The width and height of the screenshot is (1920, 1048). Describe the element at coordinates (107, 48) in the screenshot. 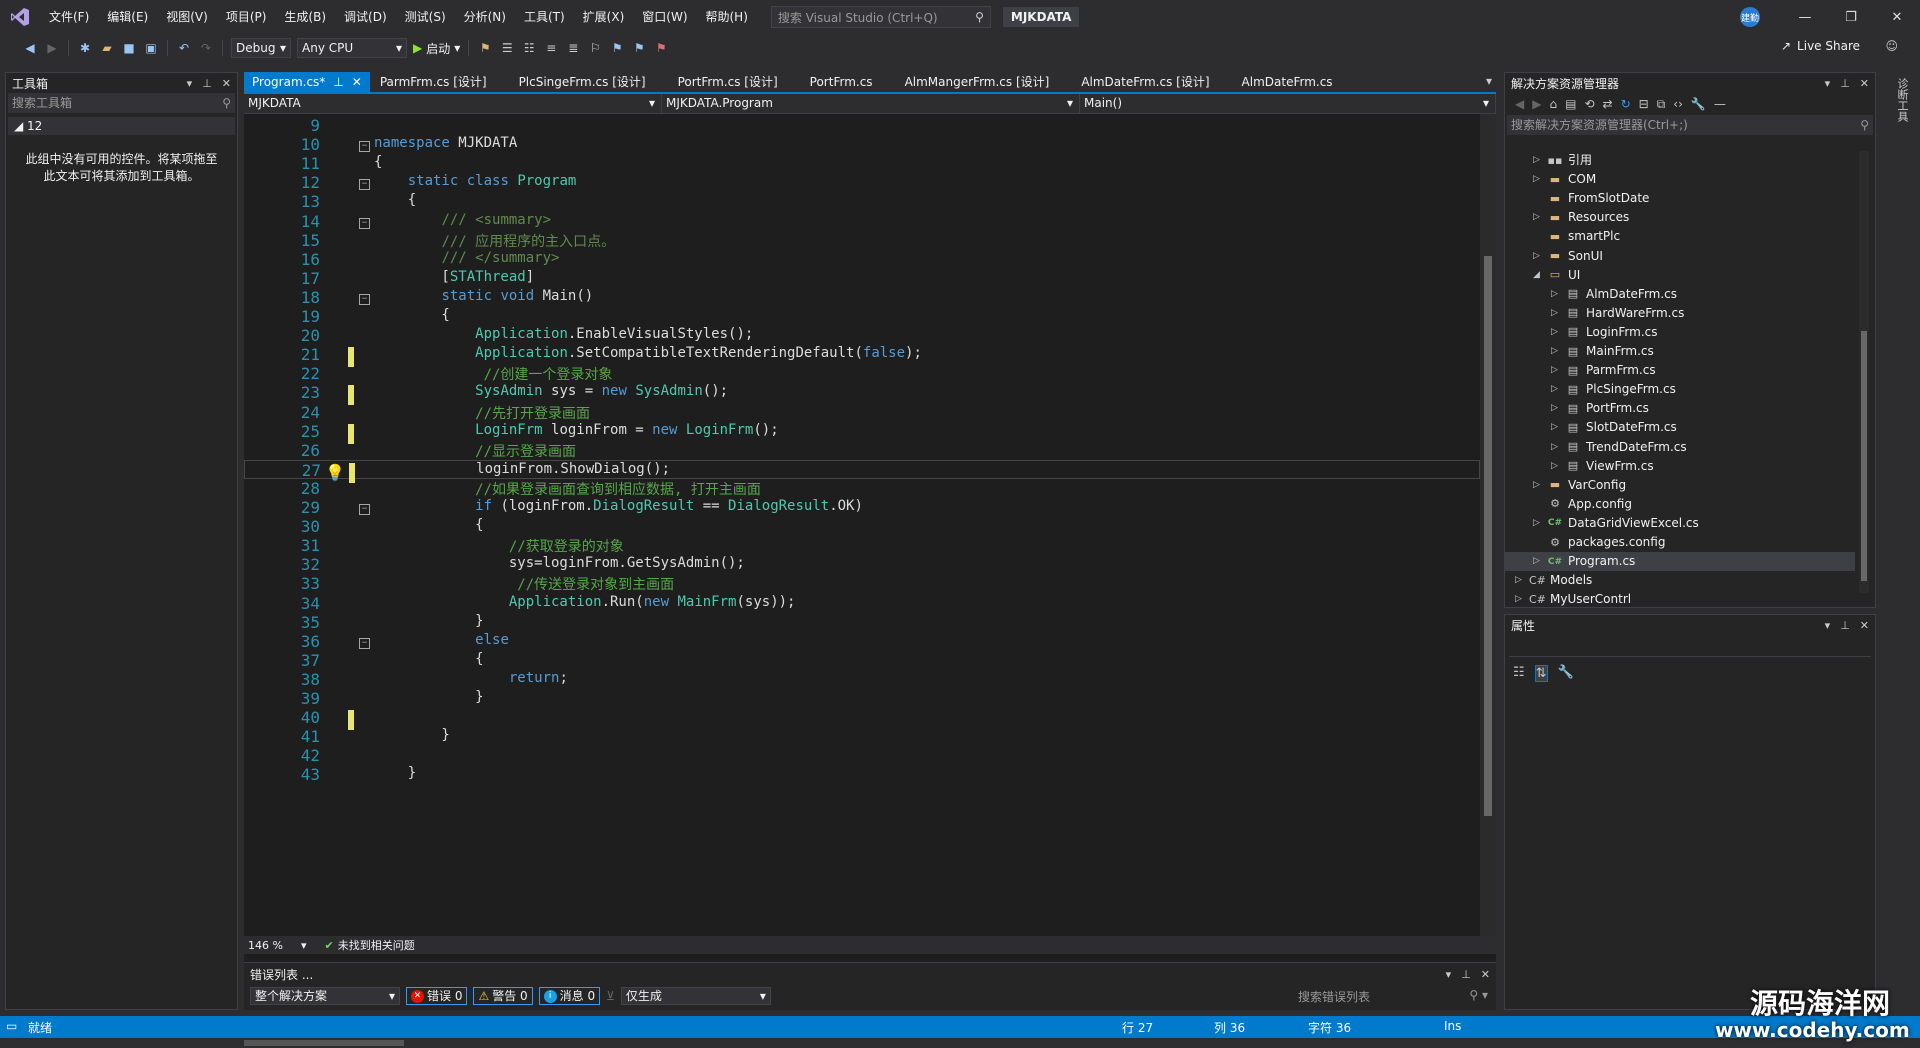

I see `open-file-icon: ▰` at that location.